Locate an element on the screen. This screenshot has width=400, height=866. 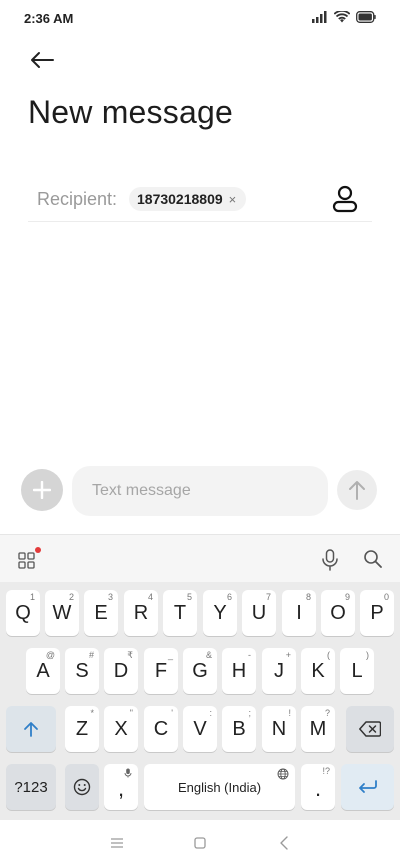
back-nav-button is located at coordinates (284, 843).